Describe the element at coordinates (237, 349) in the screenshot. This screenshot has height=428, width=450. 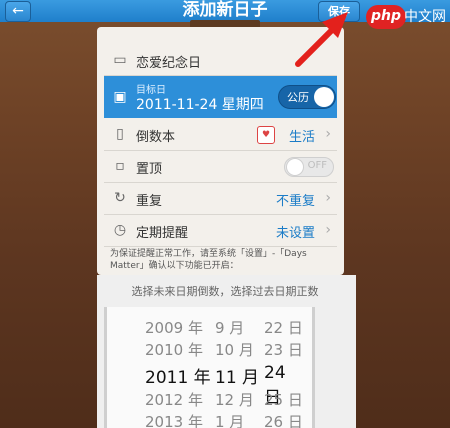
I see `month-option: 10 月` at that location.